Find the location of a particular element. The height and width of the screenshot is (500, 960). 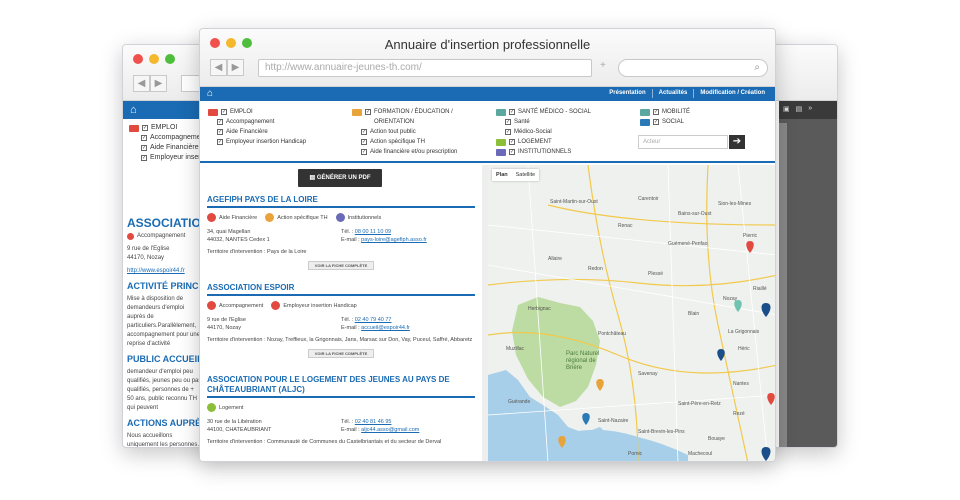

filter-medico-social: ✓ Médico-Social is located at coordinates (543, 132).